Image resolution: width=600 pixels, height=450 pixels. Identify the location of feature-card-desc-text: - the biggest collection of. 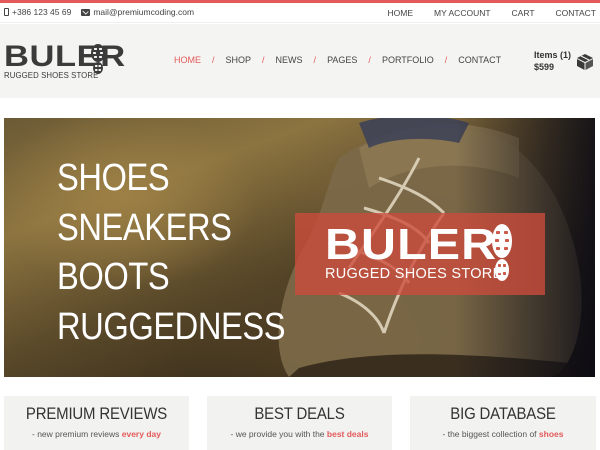
(490, 434).